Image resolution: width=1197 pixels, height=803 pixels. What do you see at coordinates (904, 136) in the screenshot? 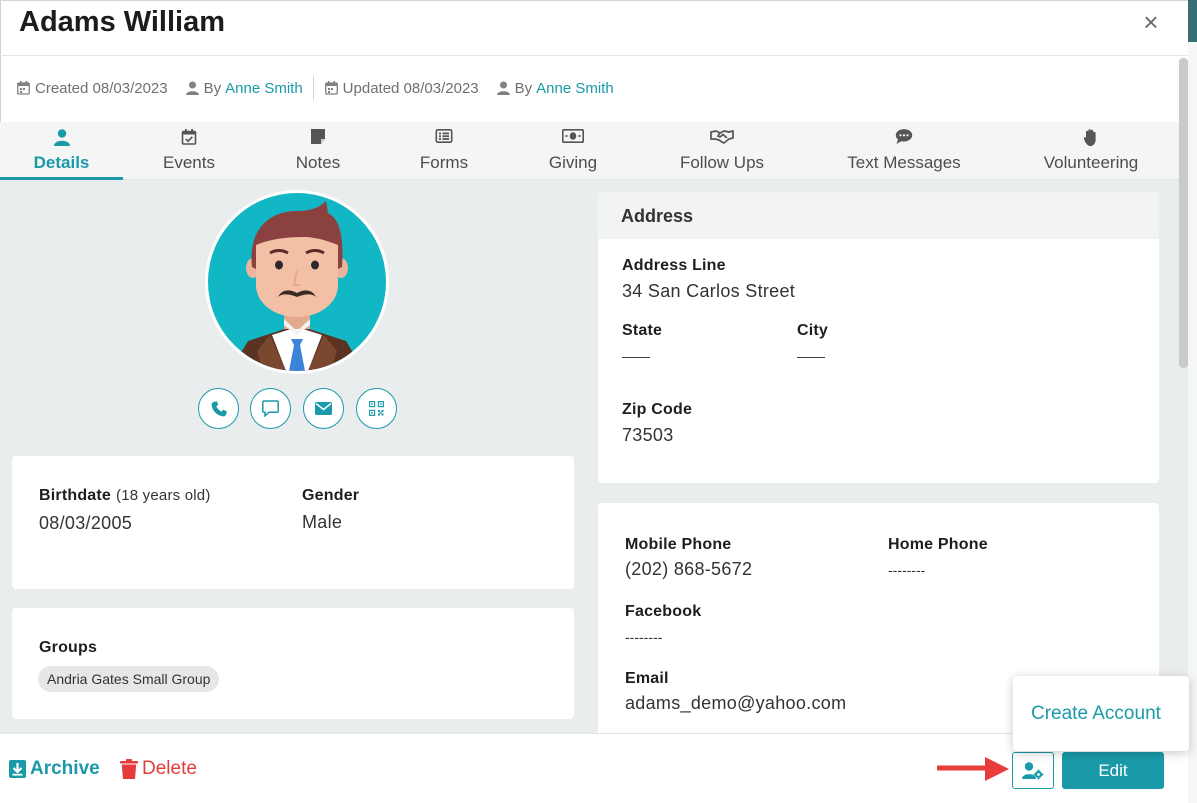
I see `chat-bubble-icon` at bounding box center [904, 136].